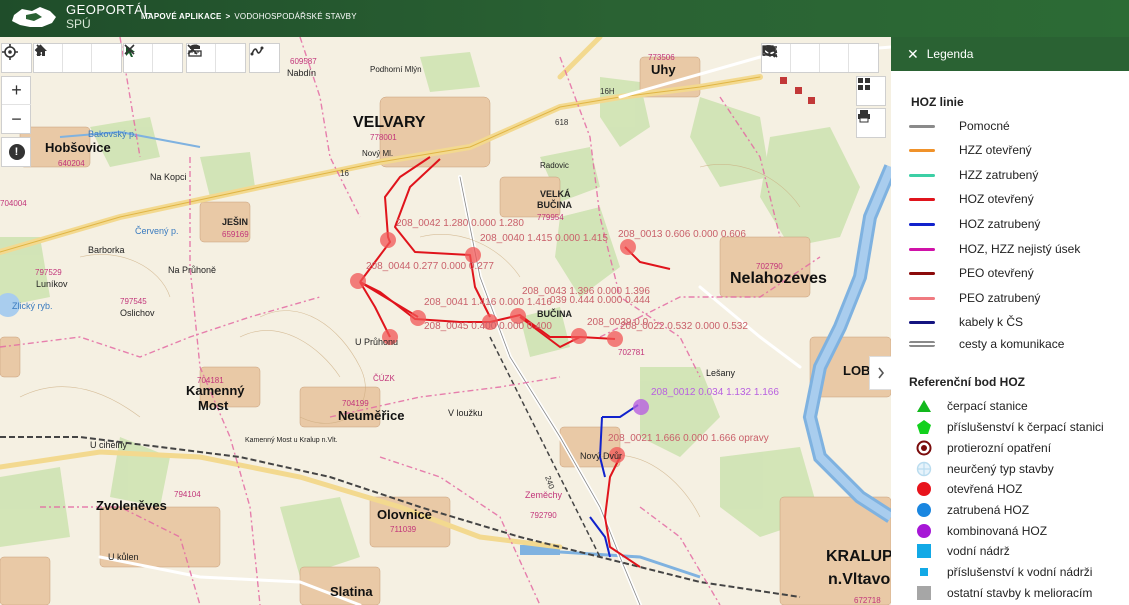  What do you see at coordinates (389, 122) in the screenshot?
I see `town-velvary: VELVARY` at bounding box center [389, 122].